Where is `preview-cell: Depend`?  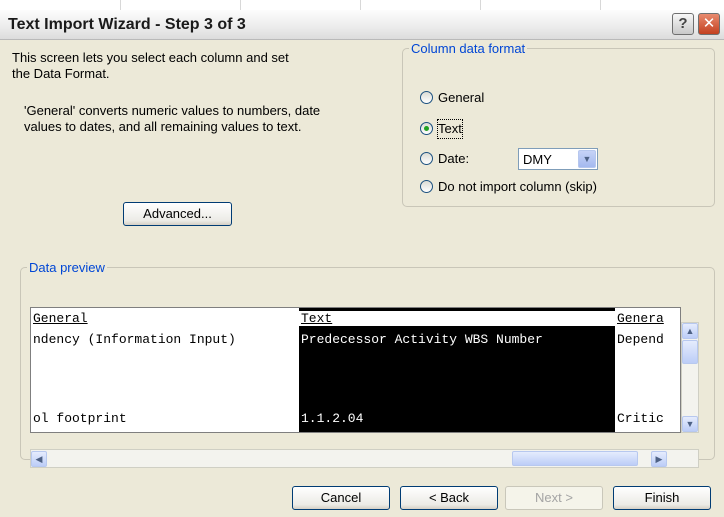 preview-cell: Depend is located at coordinates (640, 339).